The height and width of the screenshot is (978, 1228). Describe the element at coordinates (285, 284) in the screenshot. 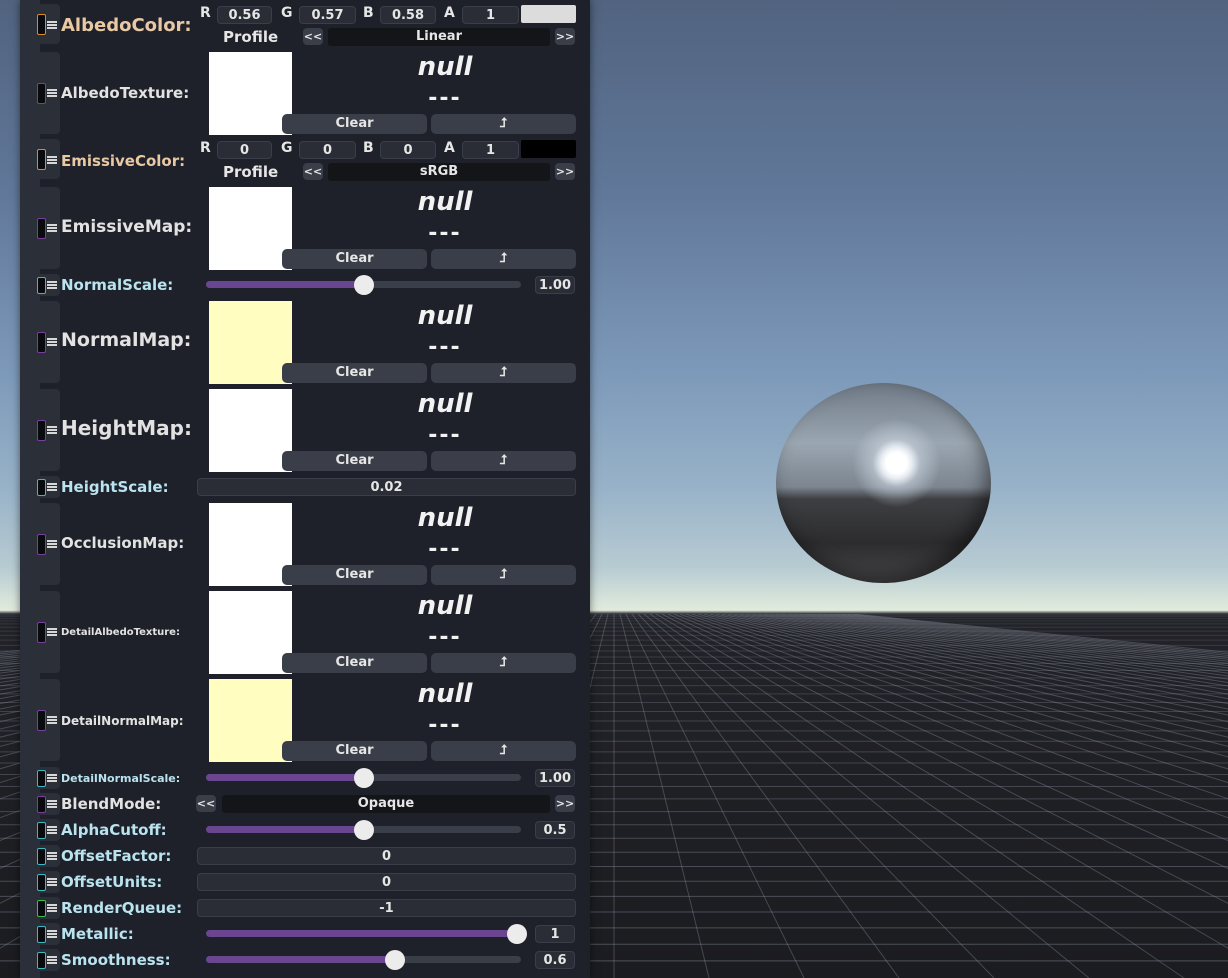

I see `slider-fill` at that location.